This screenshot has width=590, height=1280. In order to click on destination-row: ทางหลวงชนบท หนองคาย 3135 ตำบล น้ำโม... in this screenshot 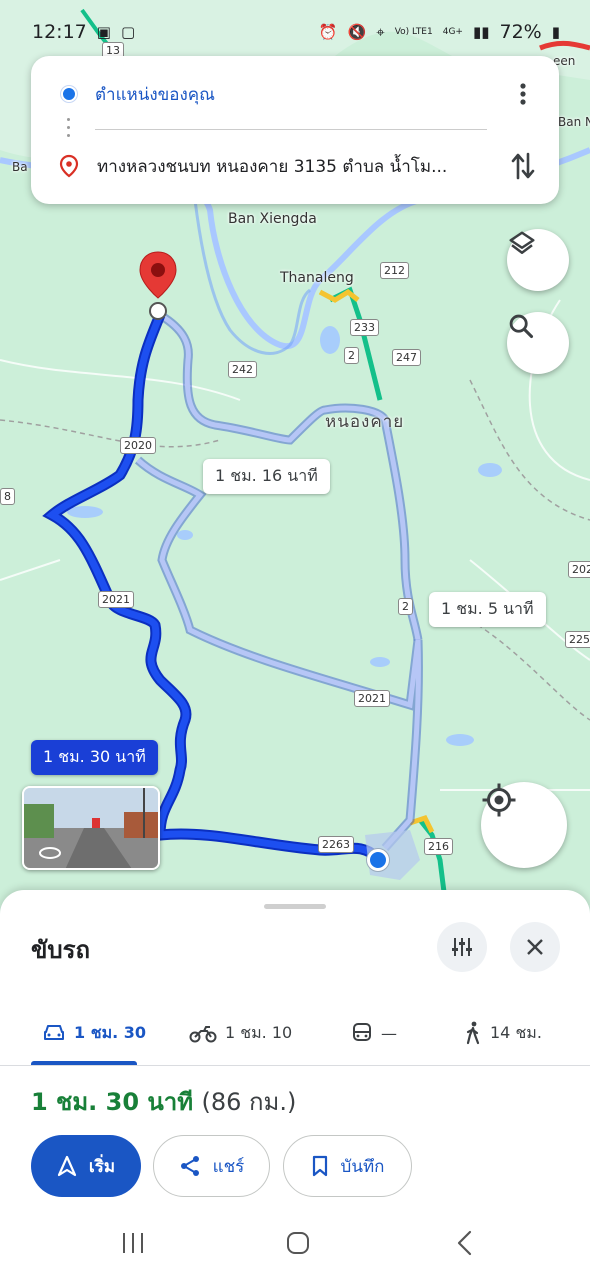, I will do `click(295, 166)`.